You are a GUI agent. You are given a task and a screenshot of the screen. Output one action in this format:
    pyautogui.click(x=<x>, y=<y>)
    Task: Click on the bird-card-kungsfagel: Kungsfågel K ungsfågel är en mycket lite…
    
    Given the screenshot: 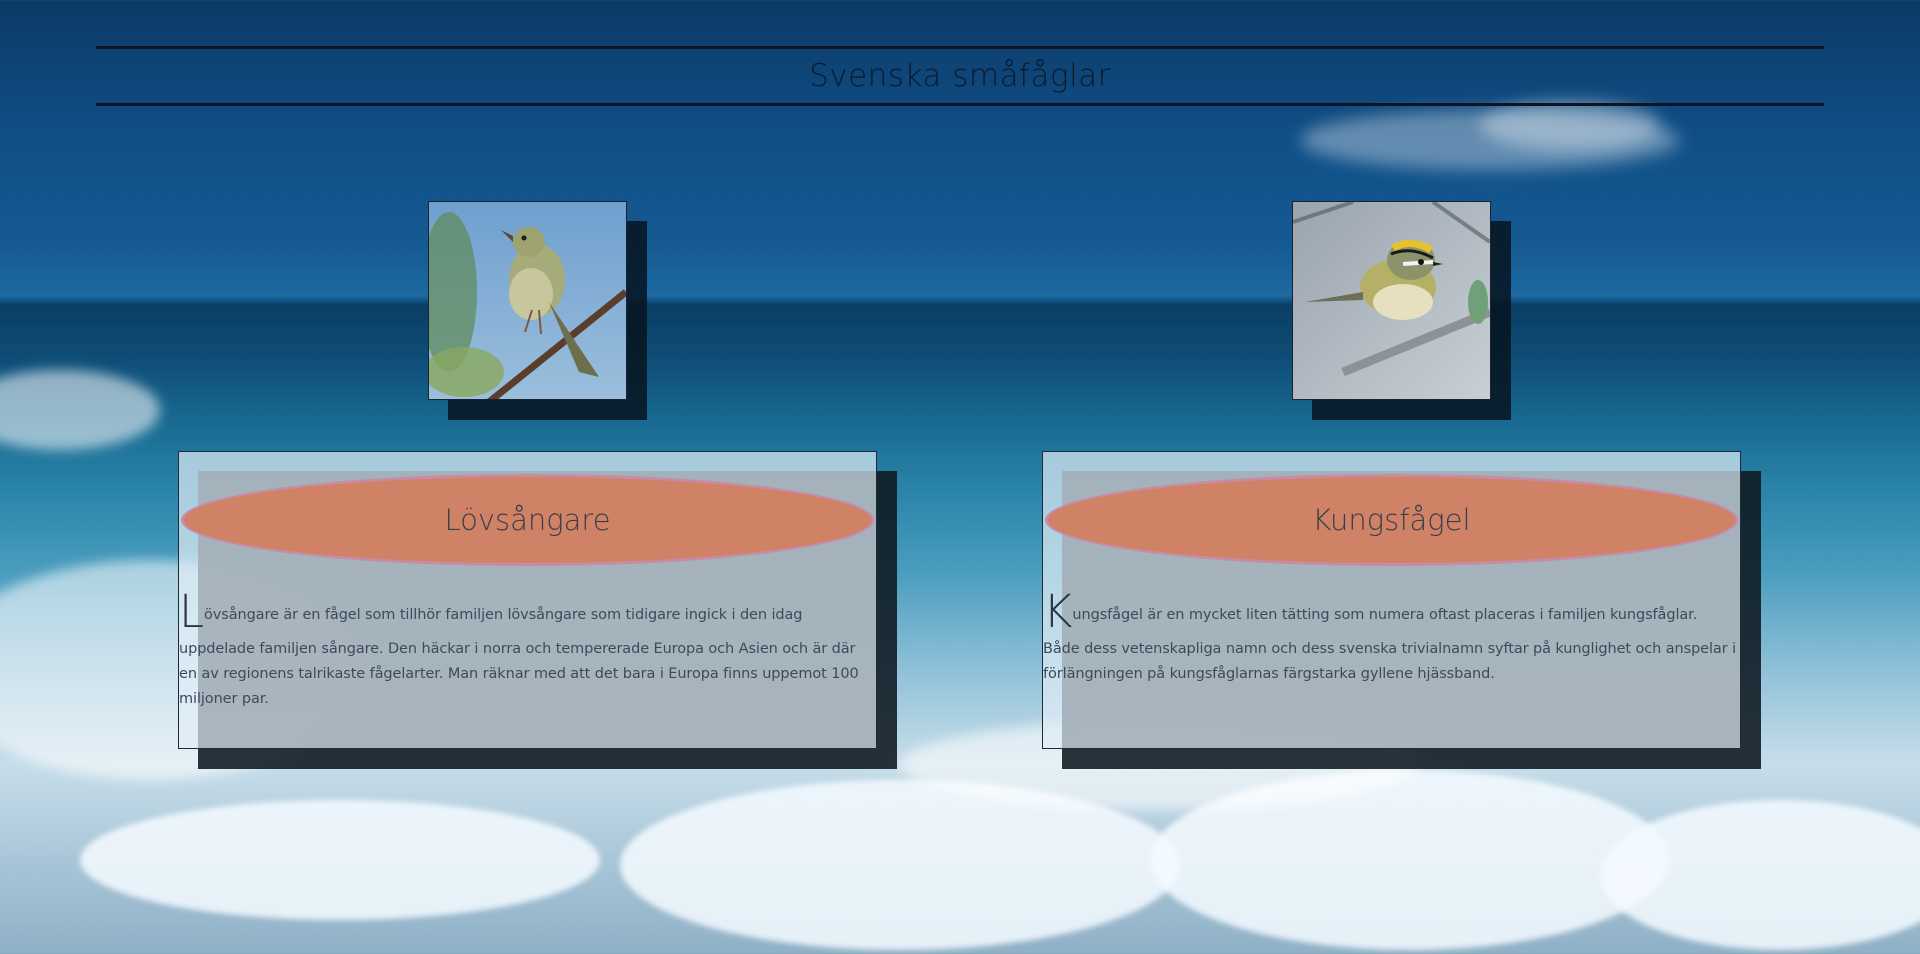 What is the action you would take?
    pyautogui.click(x=1391, y=600)
    